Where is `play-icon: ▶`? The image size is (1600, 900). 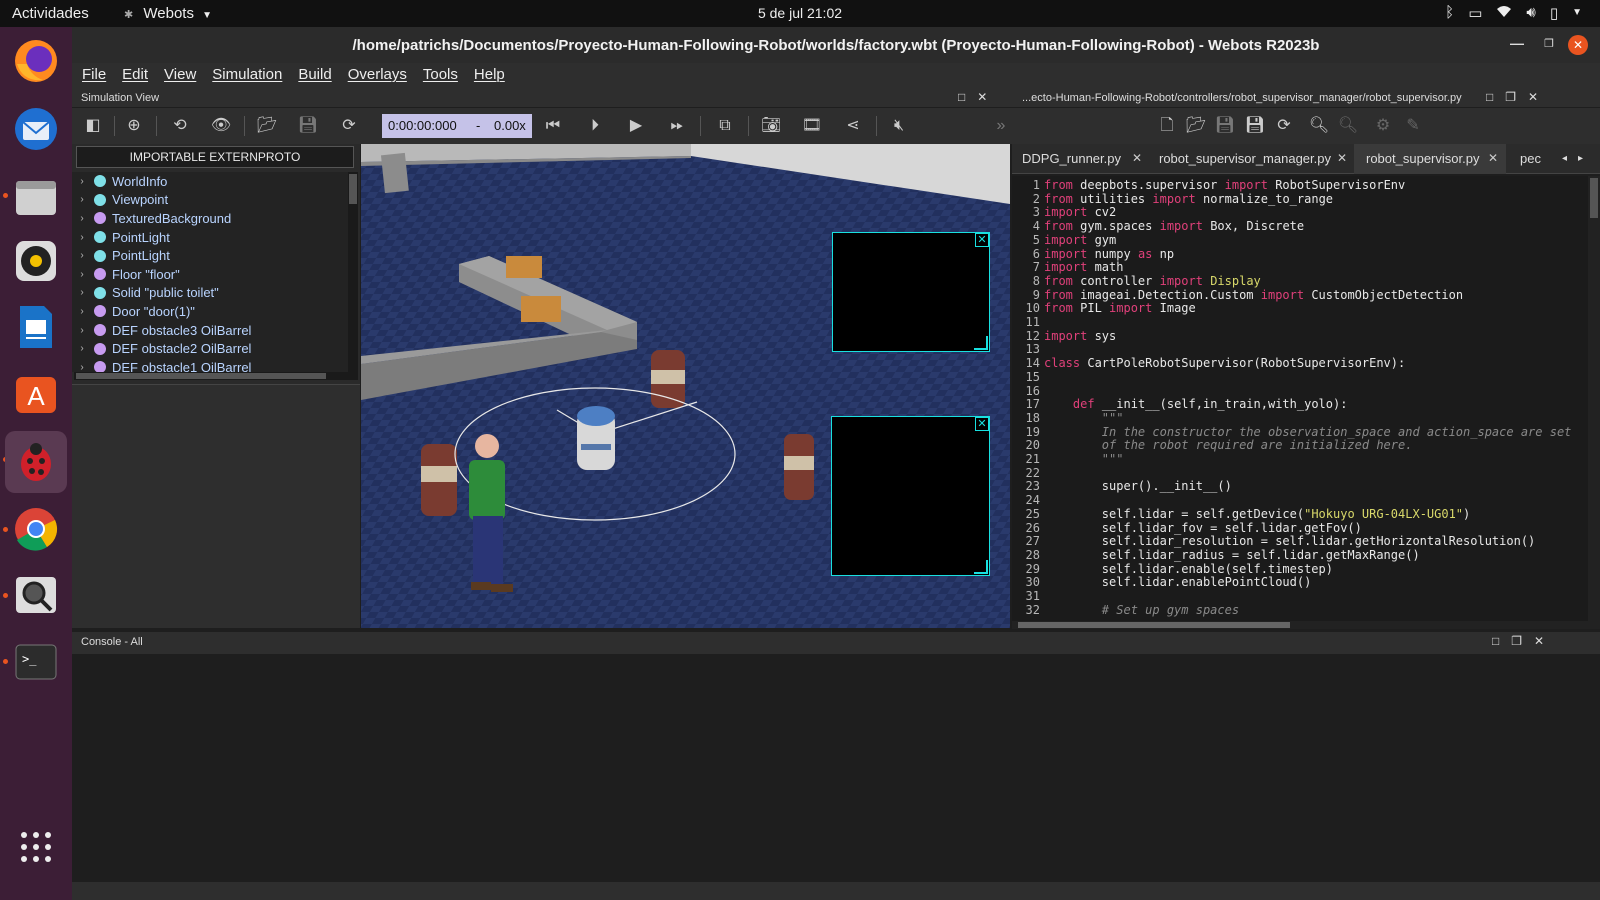
play-icon: ▶ is located at coordinates (636, 126).